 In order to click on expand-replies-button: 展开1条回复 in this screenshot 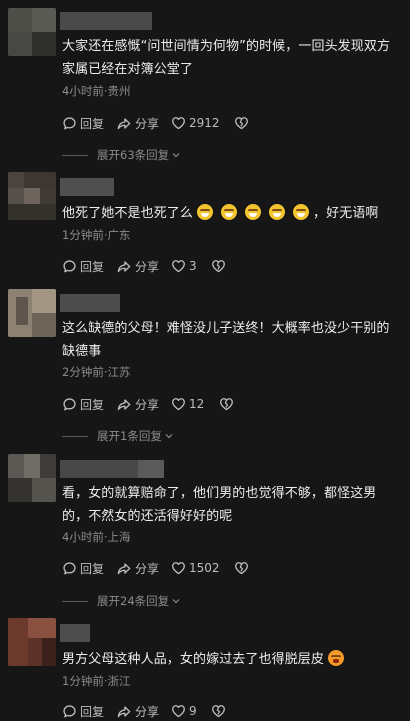, I will do `click(118, 436)`.